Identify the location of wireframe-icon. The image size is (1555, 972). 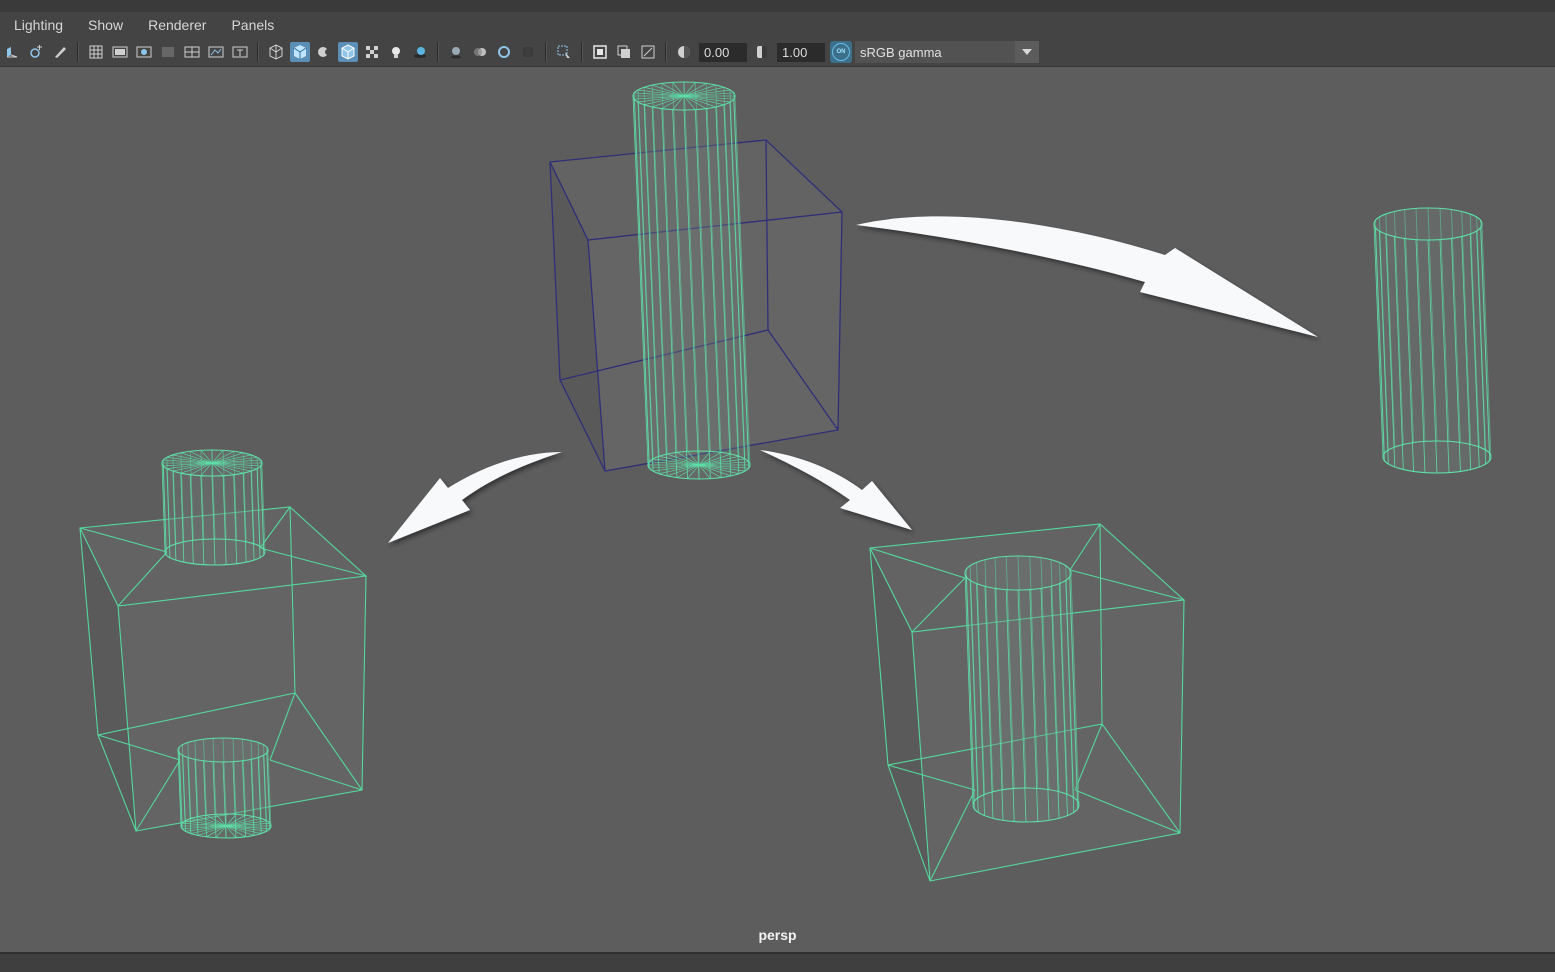
(276, 52).